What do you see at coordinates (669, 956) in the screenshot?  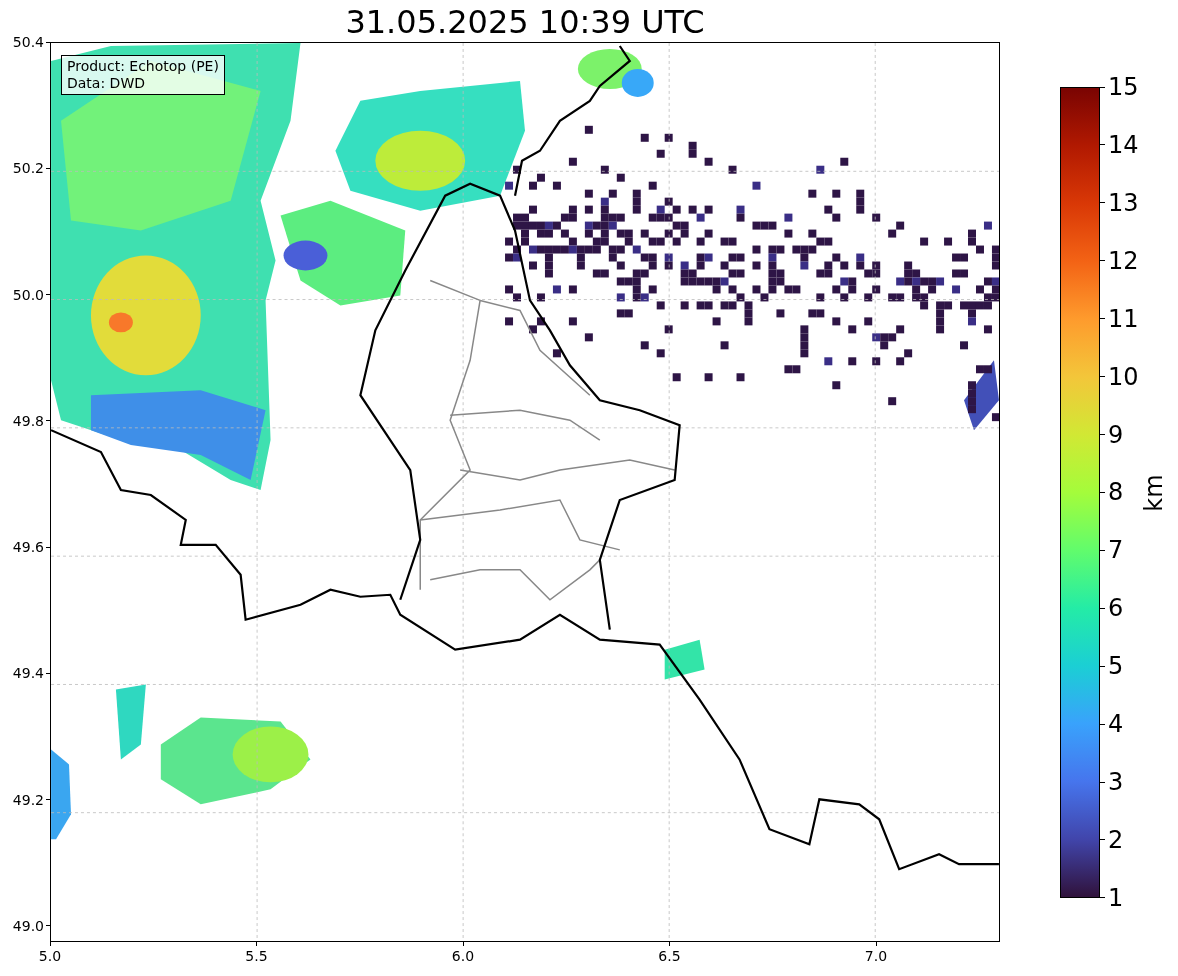 I see `x-tick-label: 6.5` at bounding box center [669, 956].